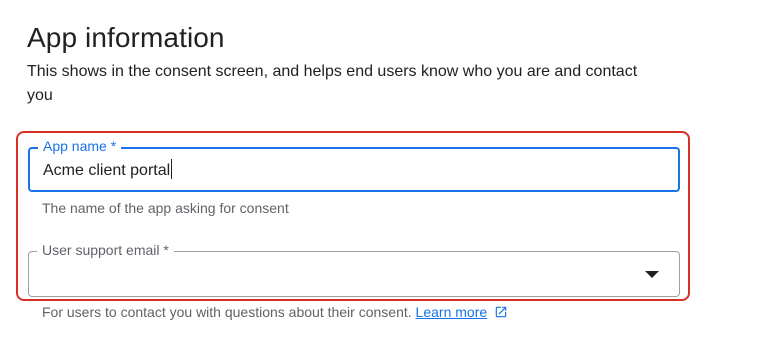 This screenshot has height=337, width=770. Describe the element at coordinates (452, 312) in the screenshot. I see `learn-more-link: Learn more` at that location.